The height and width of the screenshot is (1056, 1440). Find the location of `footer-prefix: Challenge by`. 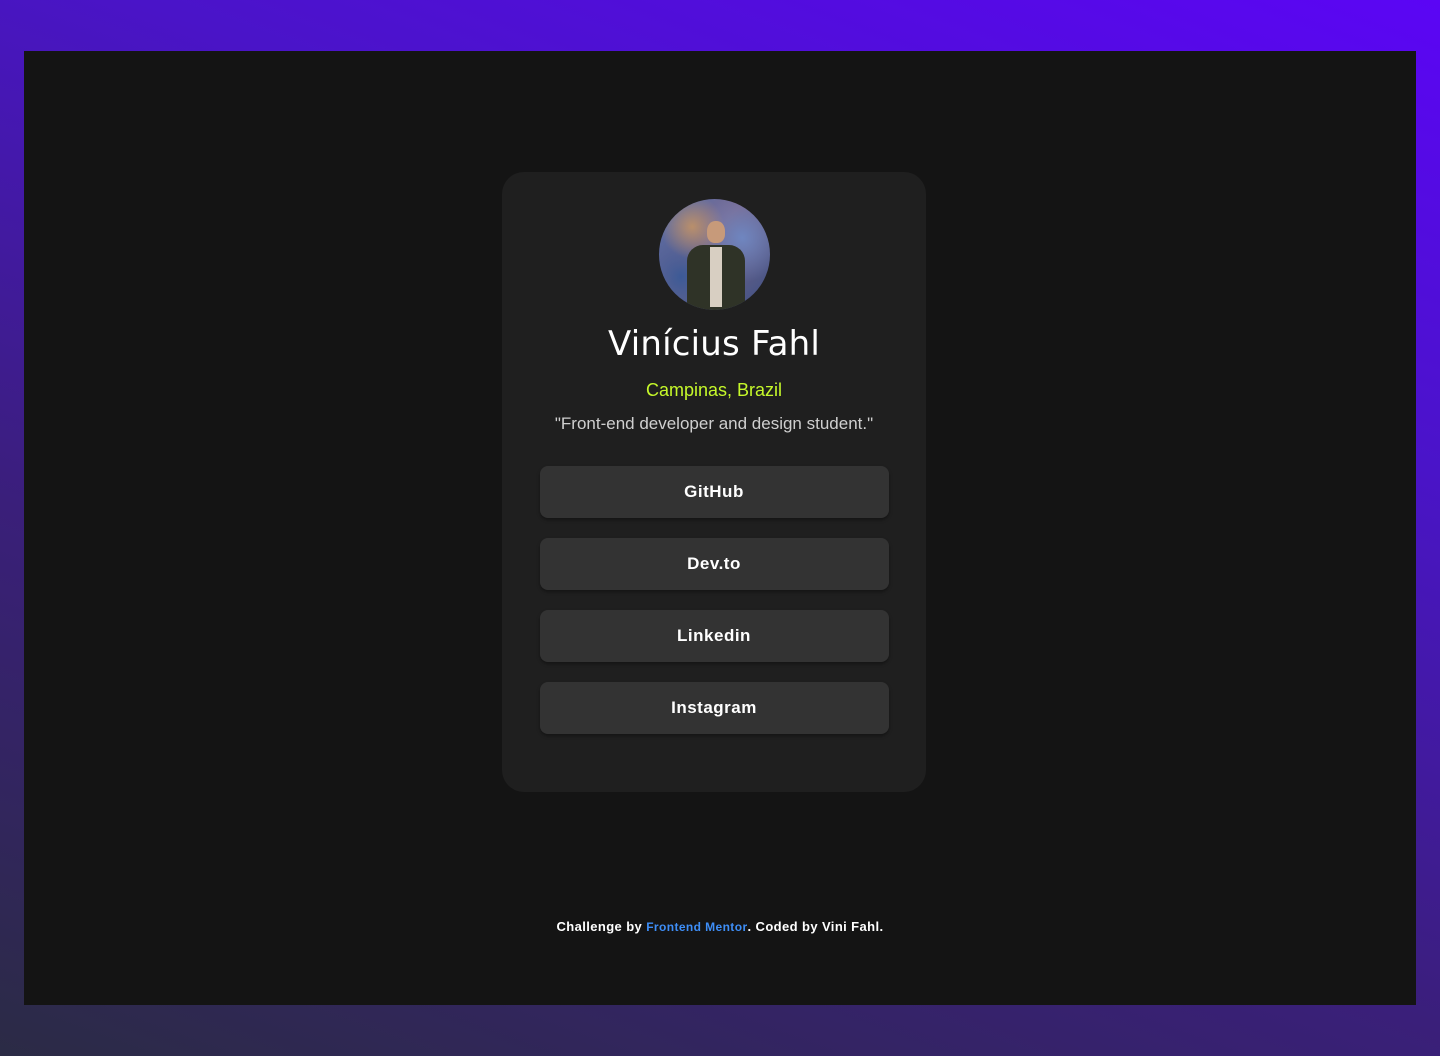

footer-prefix: Challenge by is located at coordinates (601, 926).